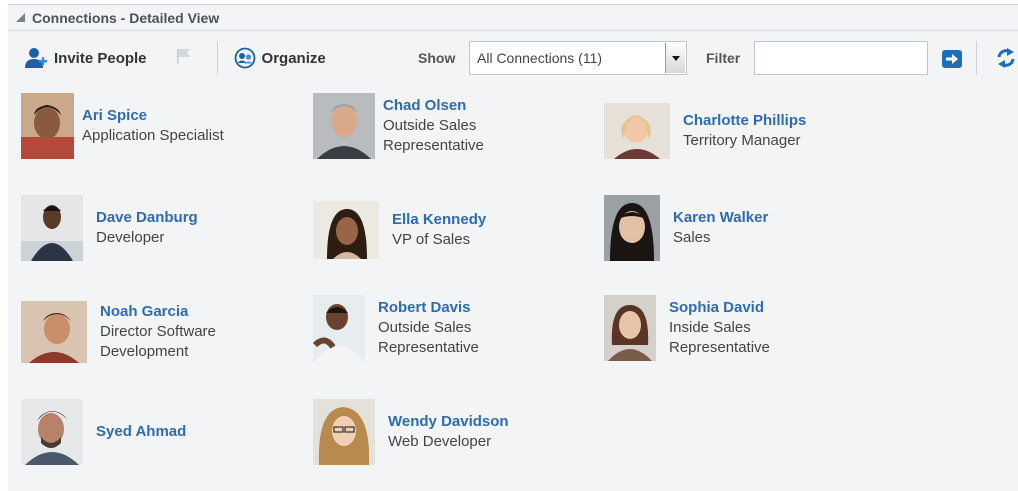 The height and width of the screenshot is (491, 1018). Describe the element at coordinates (443, 308) in the screenshot. I see `person-name: Robert Davis` at that location.